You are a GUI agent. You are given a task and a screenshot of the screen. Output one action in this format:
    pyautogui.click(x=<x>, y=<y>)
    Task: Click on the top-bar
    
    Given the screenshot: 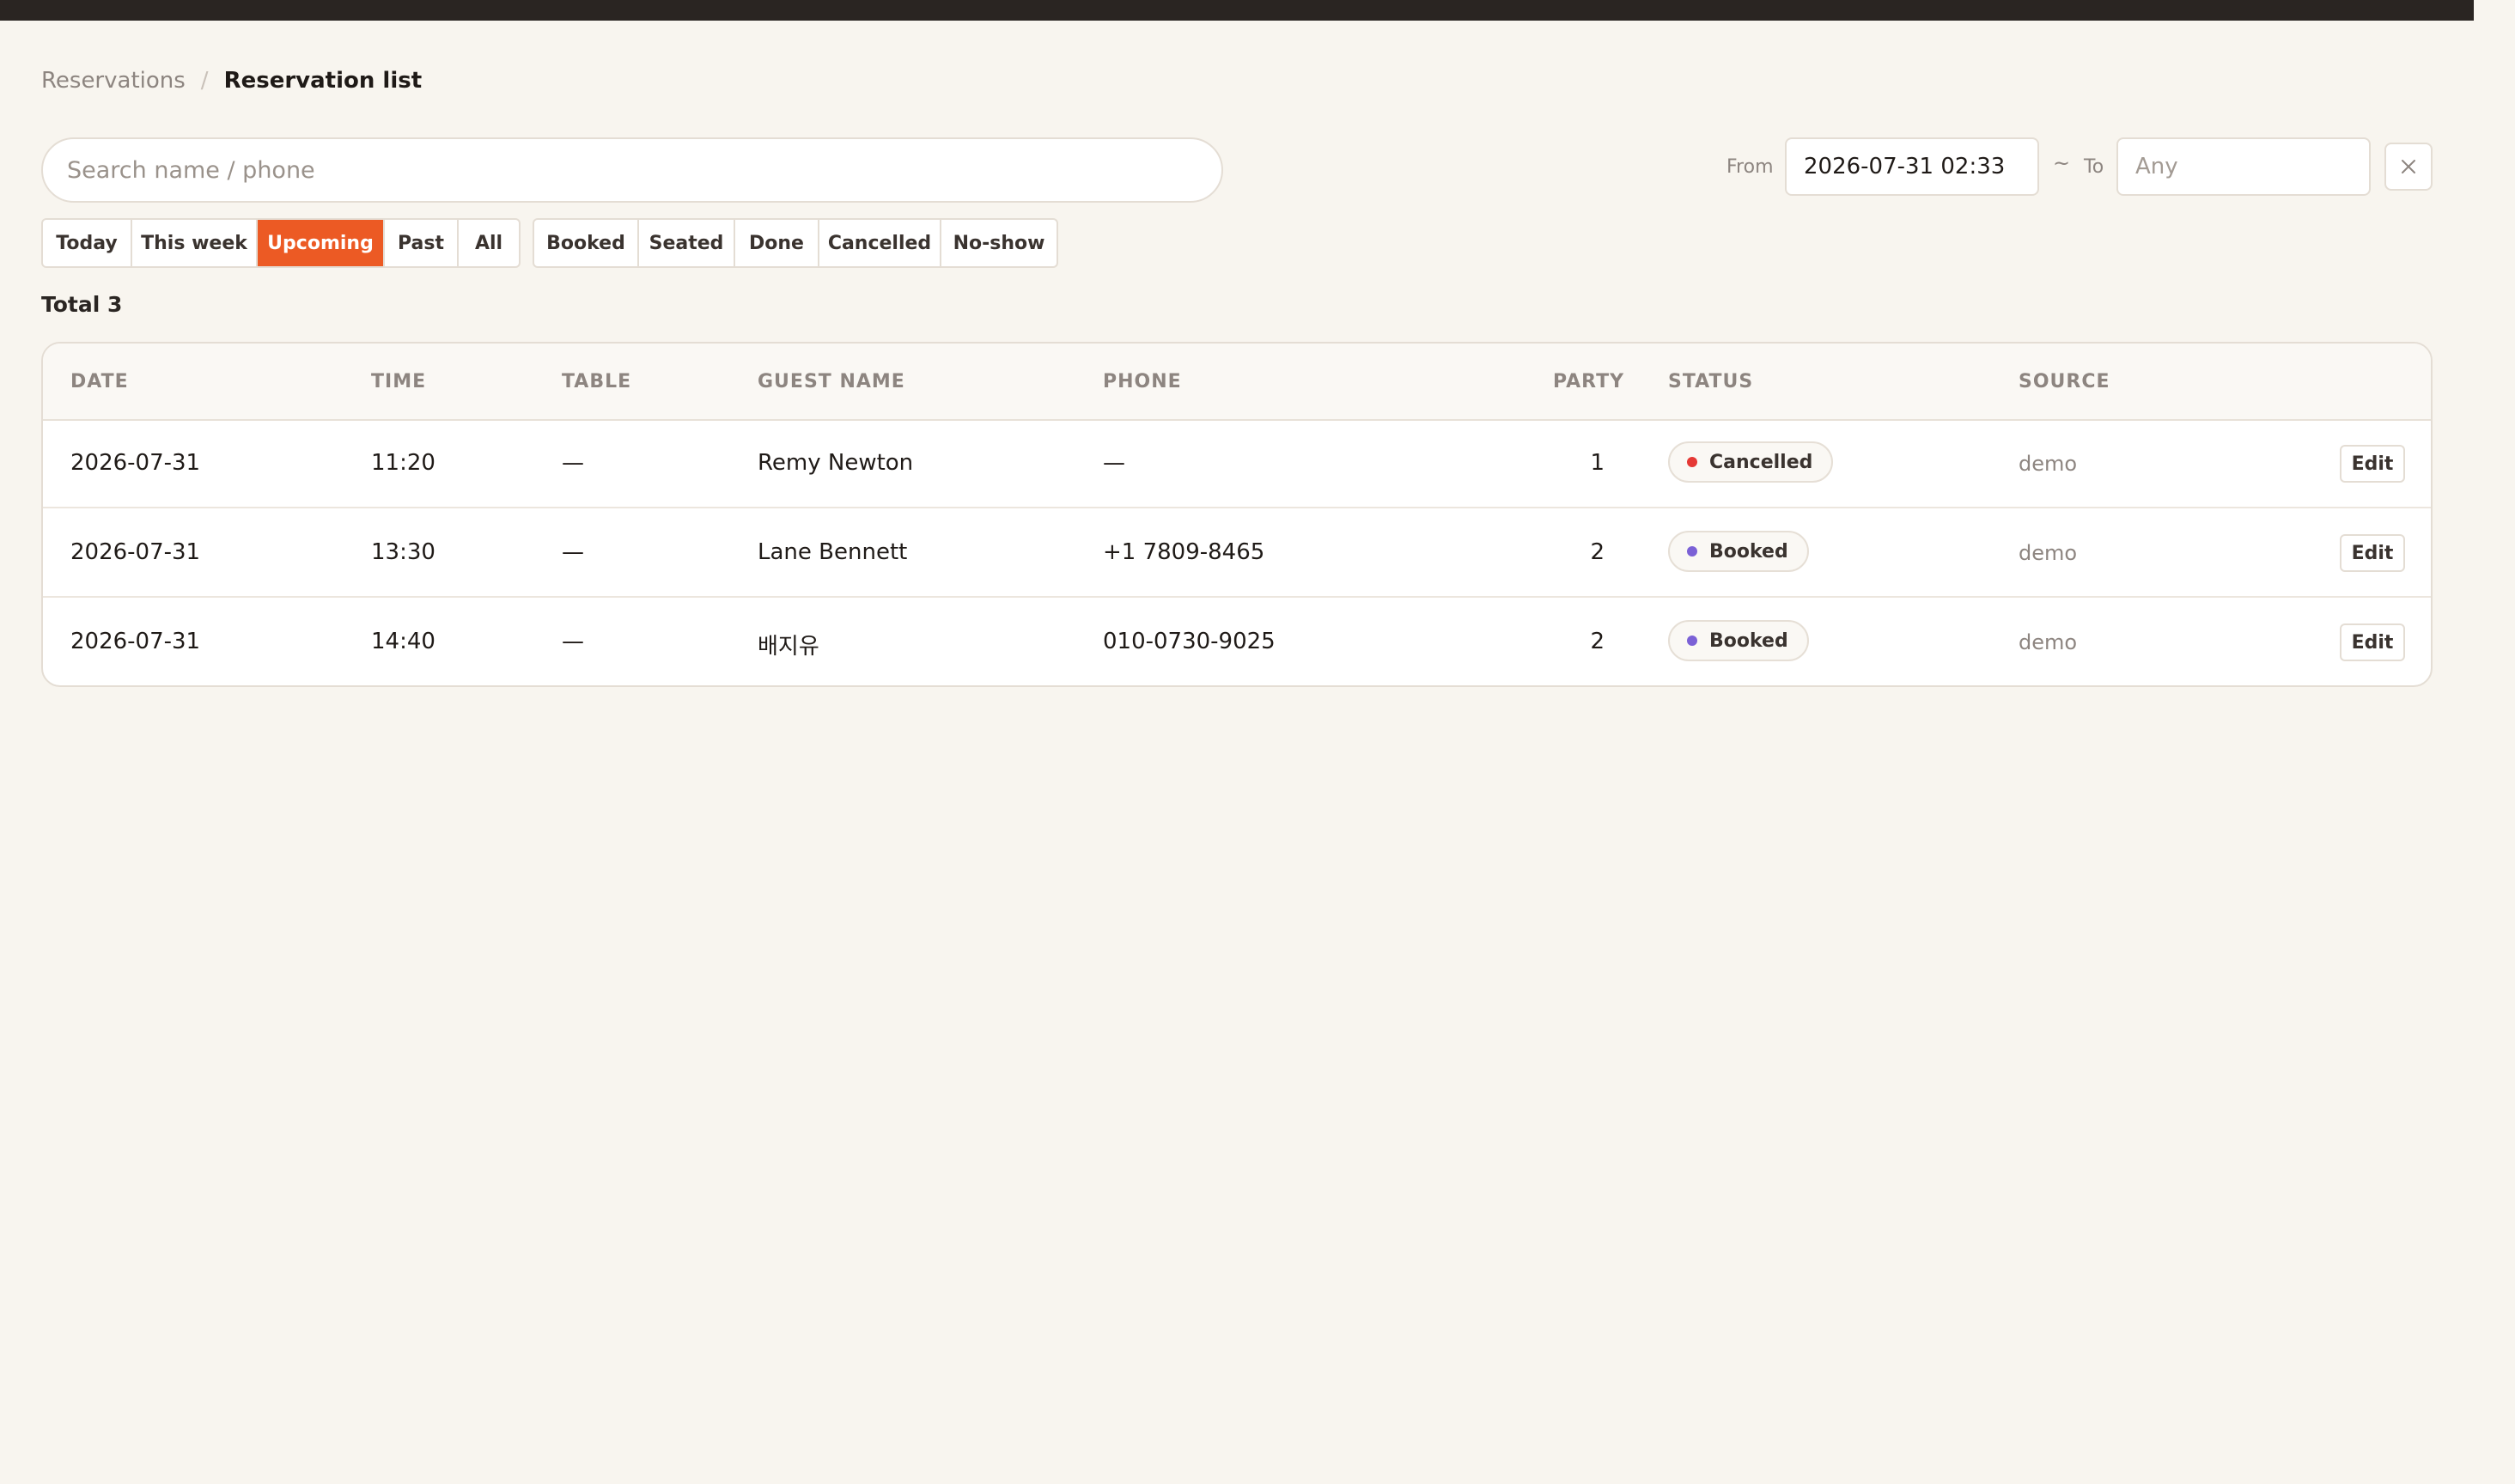 What is the action you would take?
    pyautogui.click(x=1237, y=10)
    